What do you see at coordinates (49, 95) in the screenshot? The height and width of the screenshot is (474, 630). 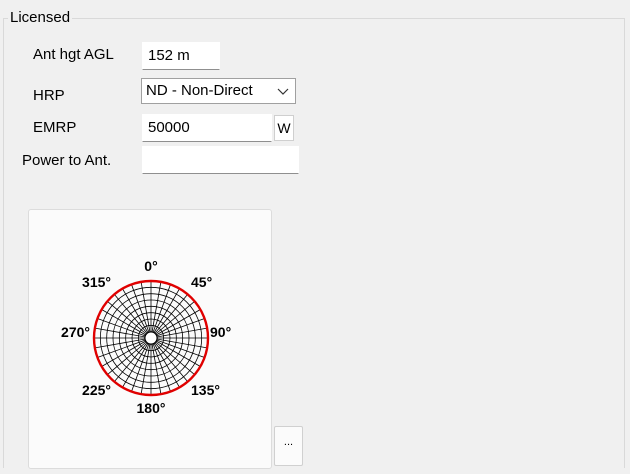 I see `hrp-label: HRP` at bounding box center [49, 95].